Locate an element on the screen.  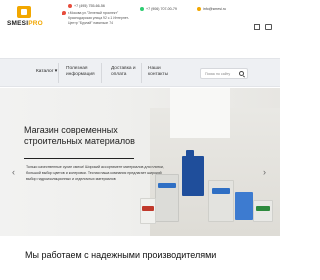
product-bag is located at coordinates (221, 201).